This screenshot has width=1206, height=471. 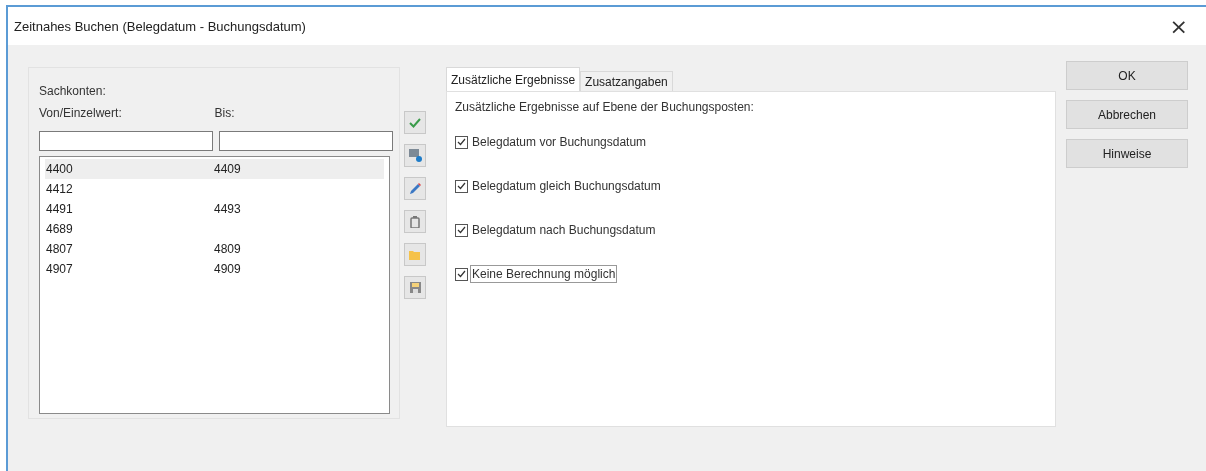 What do you see at coordinates (60, 189) in the screenshot?
I see `from-cell-text: 4412` at bounding box center [60, 189].